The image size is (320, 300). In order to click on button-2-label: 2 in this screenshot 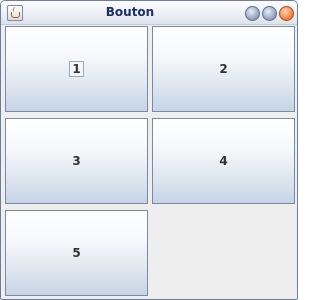, I will do `click(223, 69)`.